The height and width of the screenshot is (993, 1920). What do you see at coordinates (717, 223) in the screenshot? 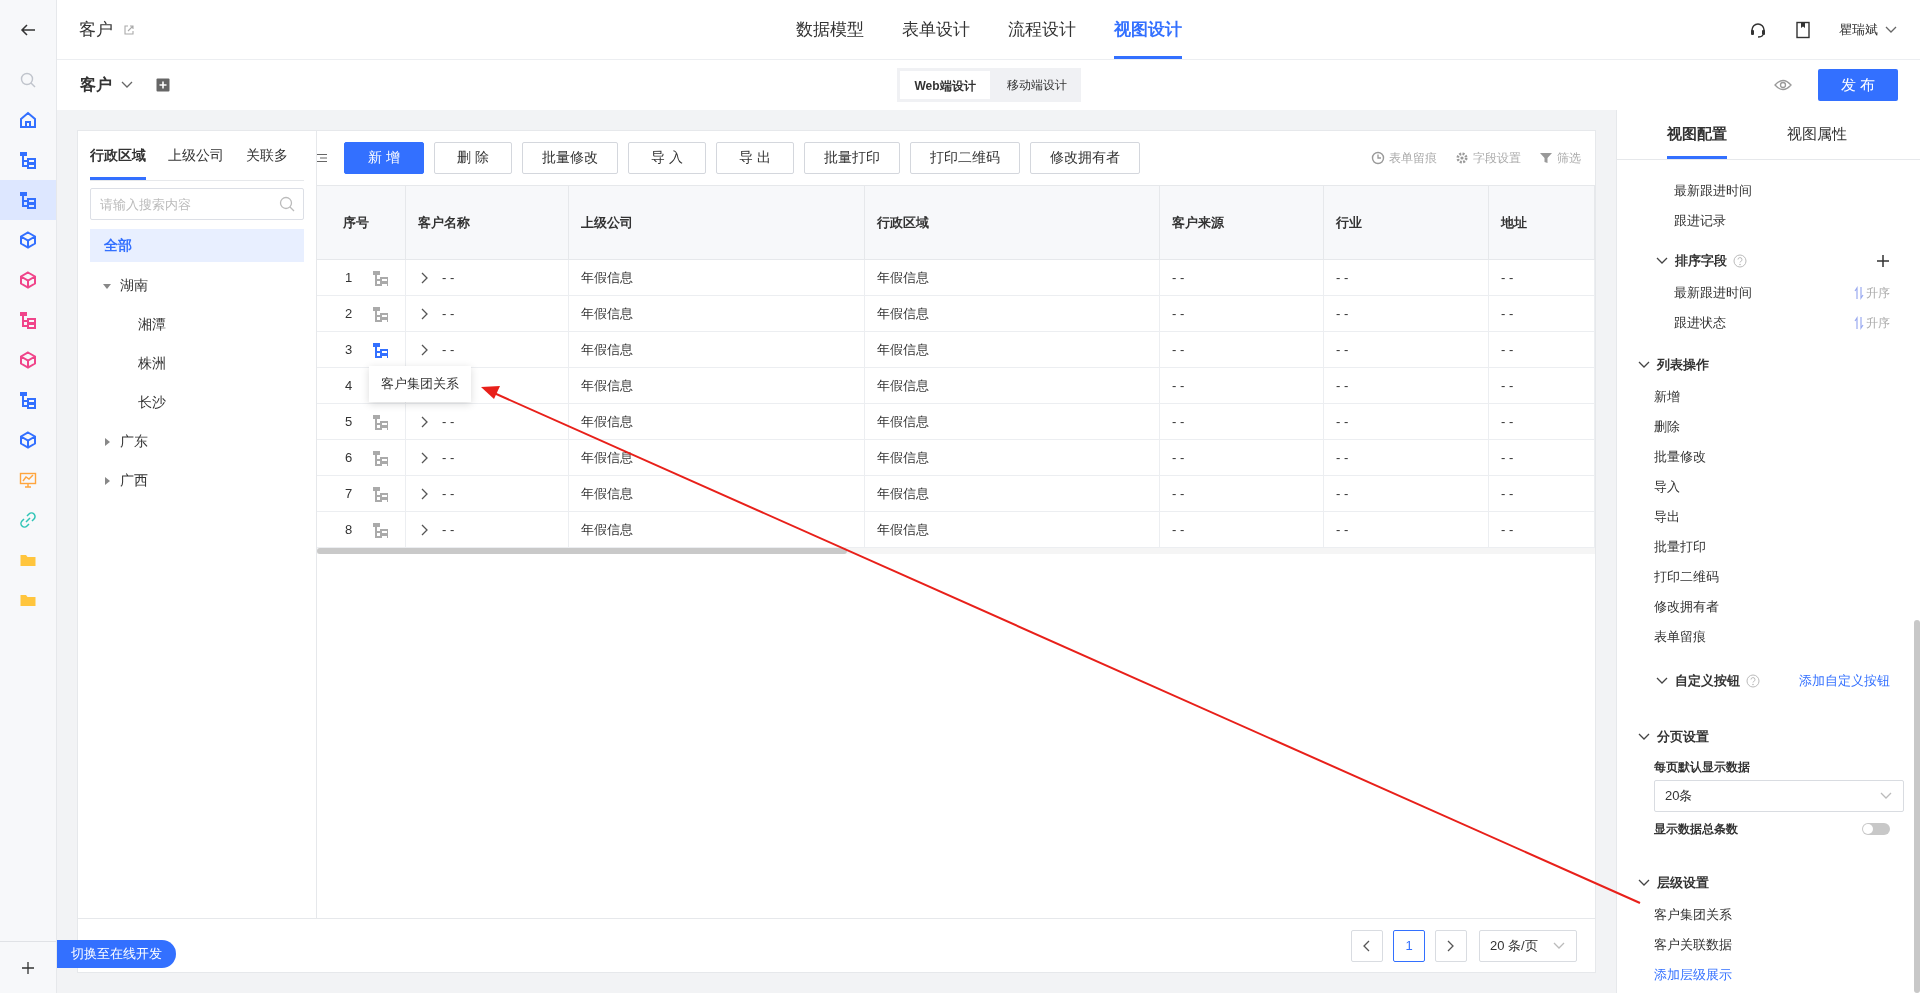
I see `column-header: 上级公司` at bounding box center [717, 223].